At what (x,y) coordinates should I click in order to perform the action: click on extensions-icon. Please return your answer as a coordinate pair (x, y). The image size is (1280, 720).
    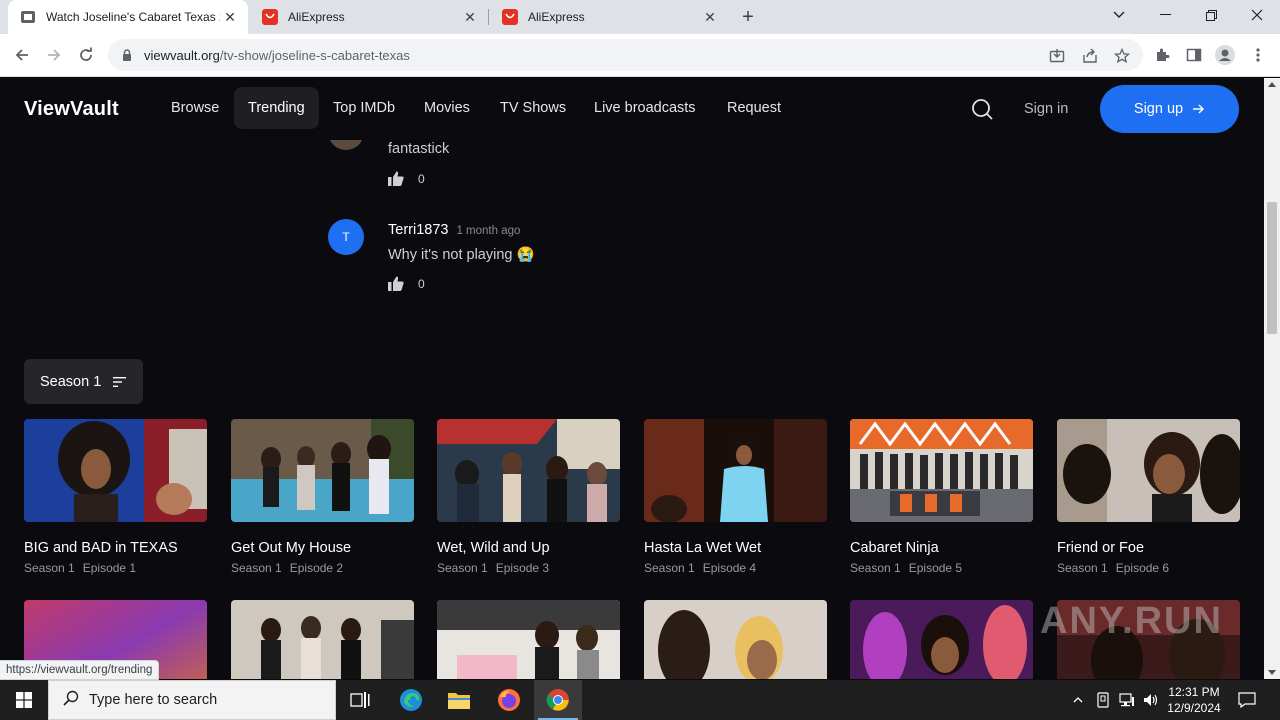
    Looking at the image, I should click on (1162, 55).